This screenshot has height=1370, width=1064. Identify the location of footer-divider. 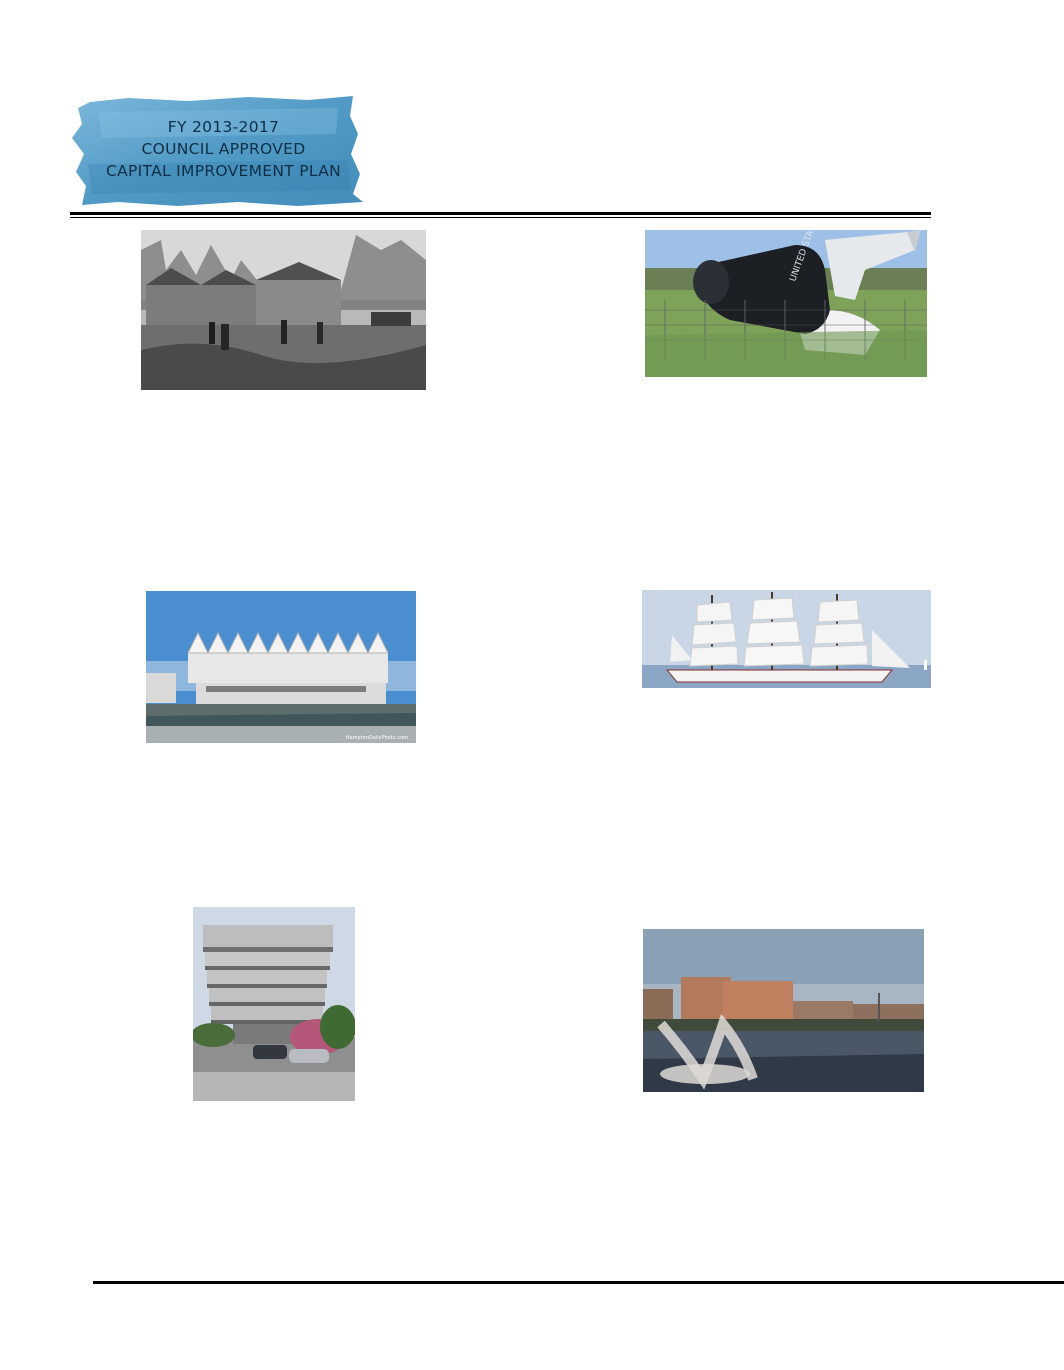
(578, 1282).